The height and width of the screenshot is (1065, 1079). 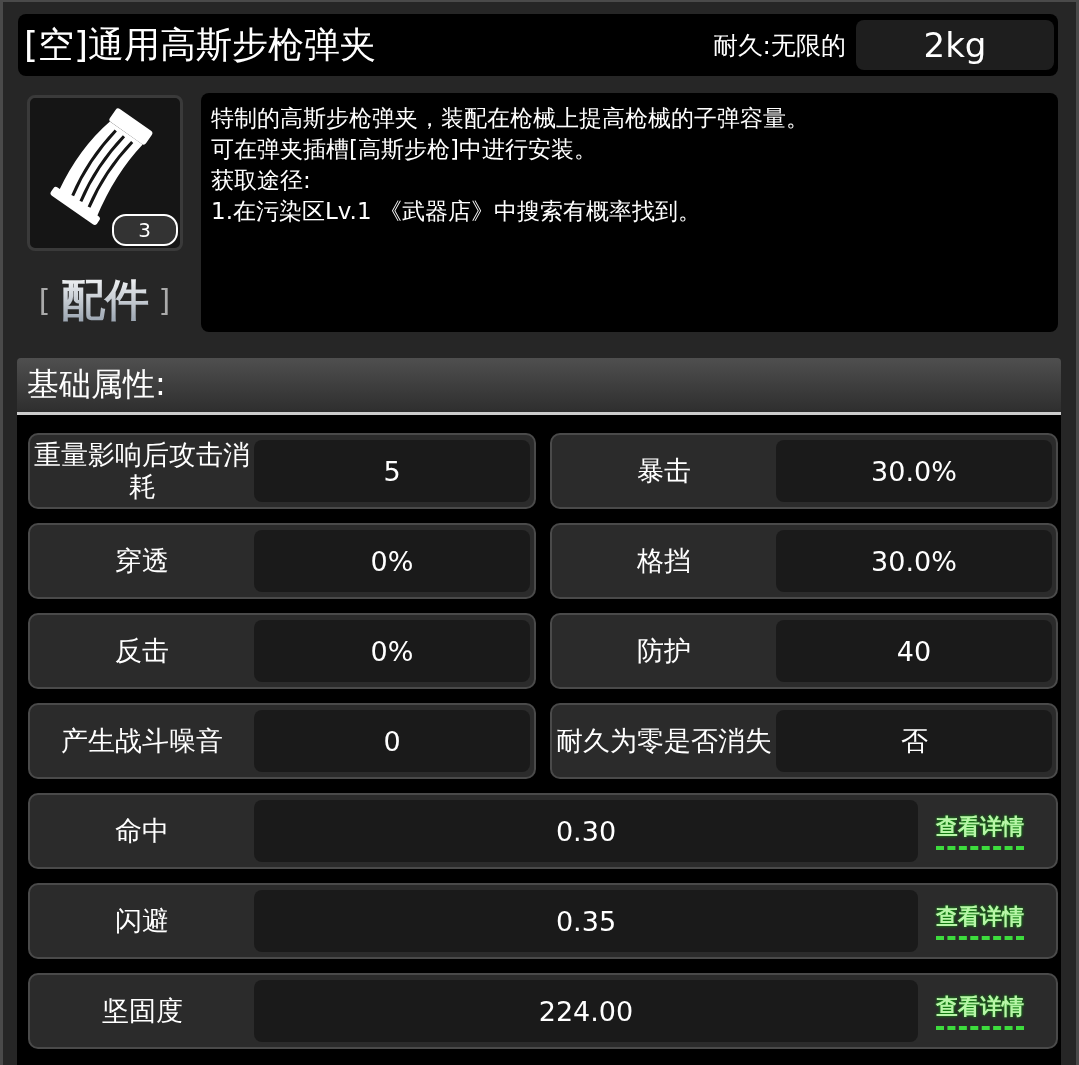 What do you see at coordinates (201, 44) in the screenshot?
I see `item-title: [空]通用高斯步枪弹夹` at bounding box center [201, 44].